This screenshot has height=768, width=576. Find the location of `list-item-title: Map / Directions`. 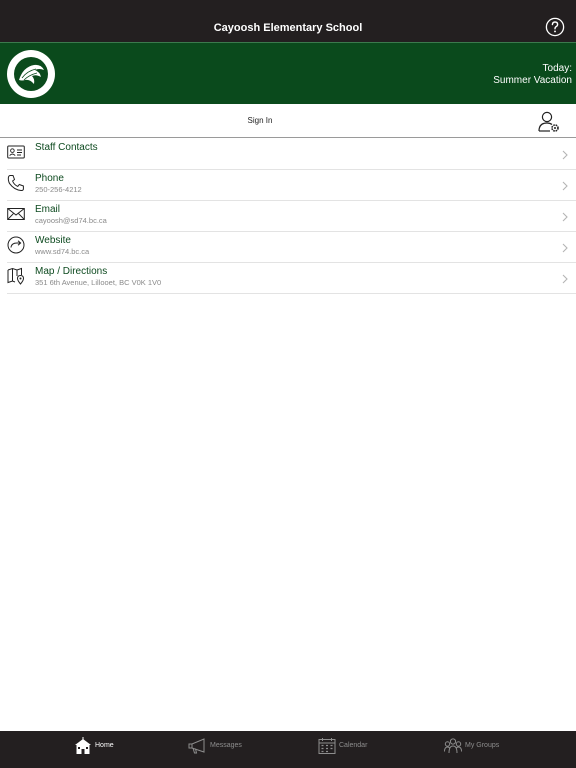

list-item-title: Map / Directions is located at coordinates (71, 271).